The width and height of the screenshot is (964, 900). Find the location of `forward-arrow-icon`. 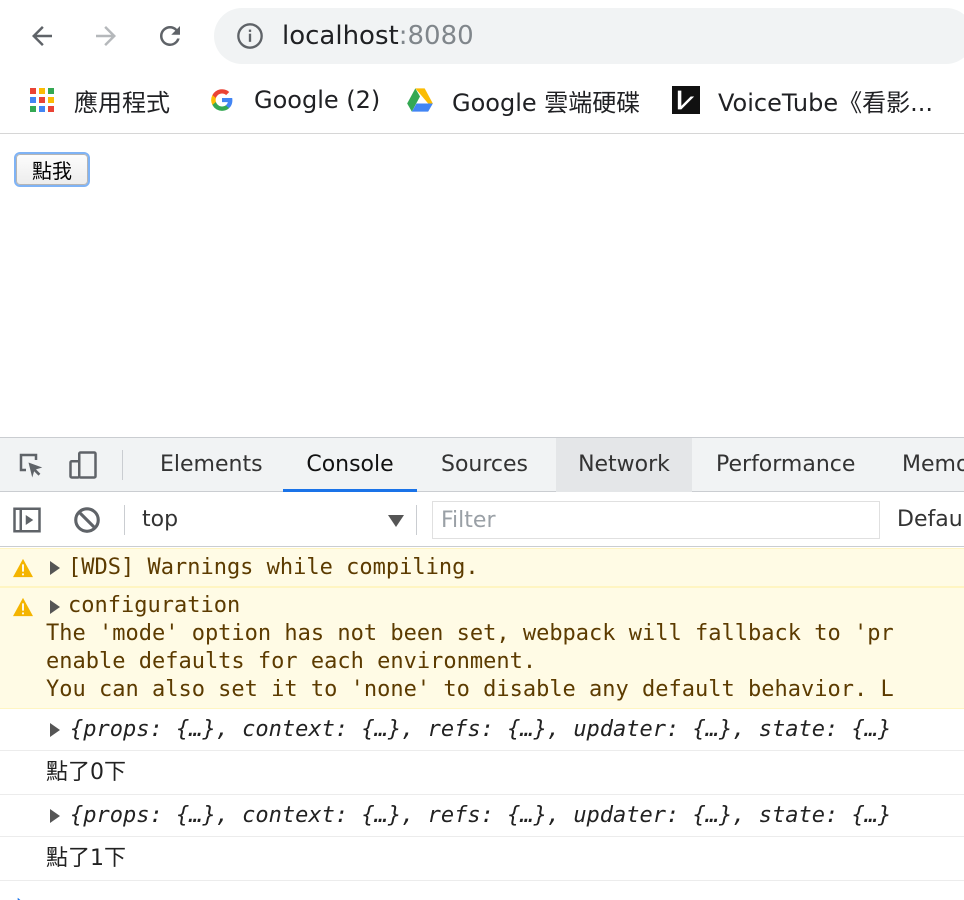

forward-arrow-icon is located at coordinates (106, 36).